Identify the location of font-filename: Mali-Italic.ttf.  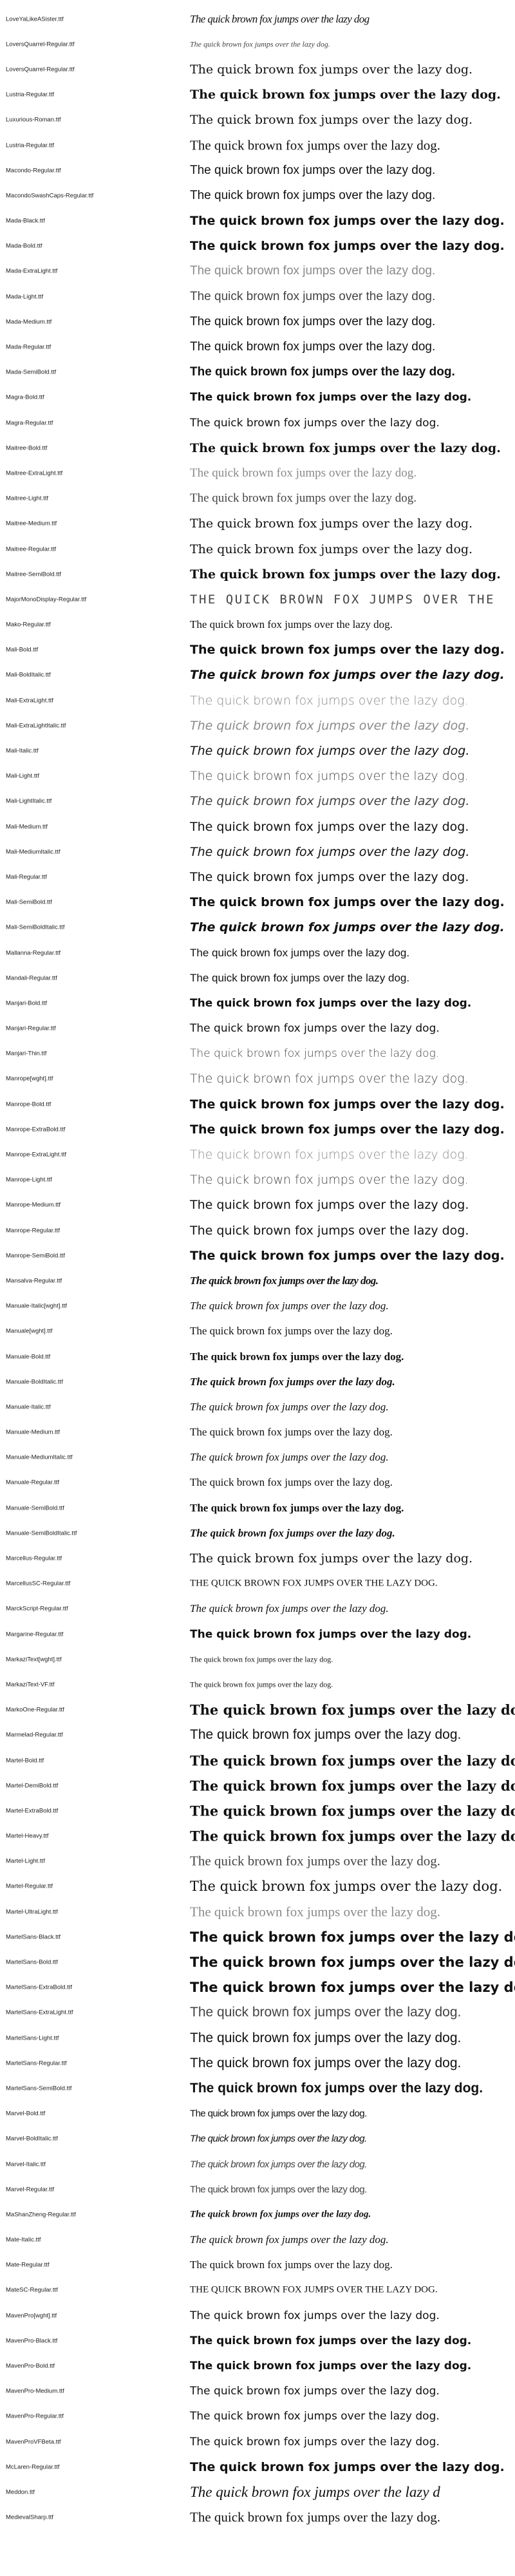
(22, 751).